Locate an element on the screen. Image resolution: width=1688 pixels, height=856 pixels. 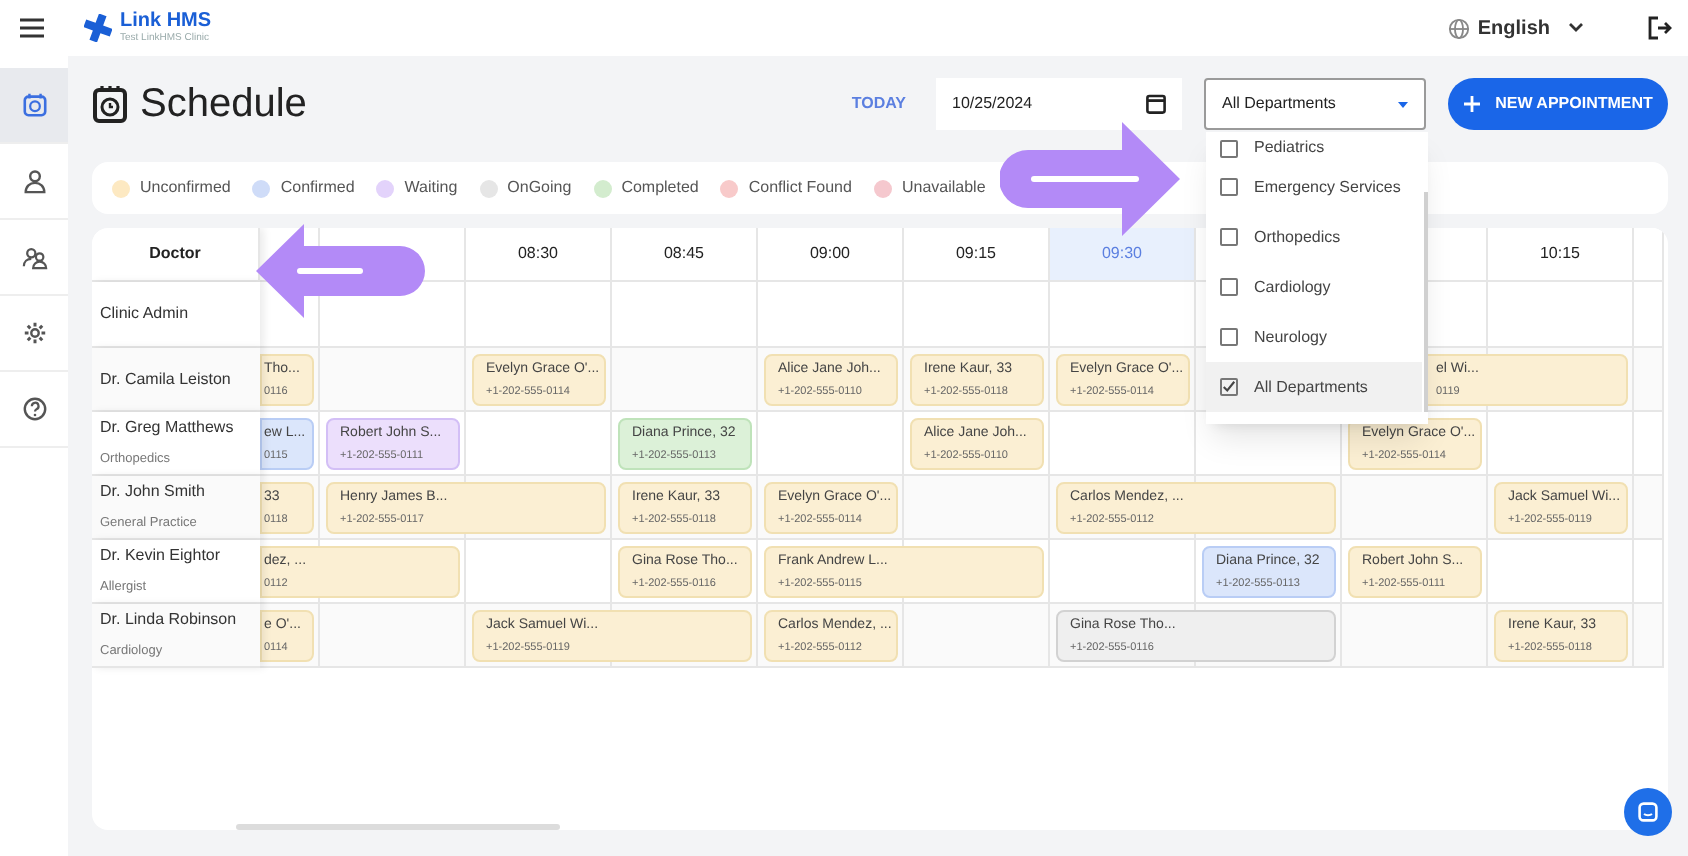
people-icon is located at coordinates (34, 257).